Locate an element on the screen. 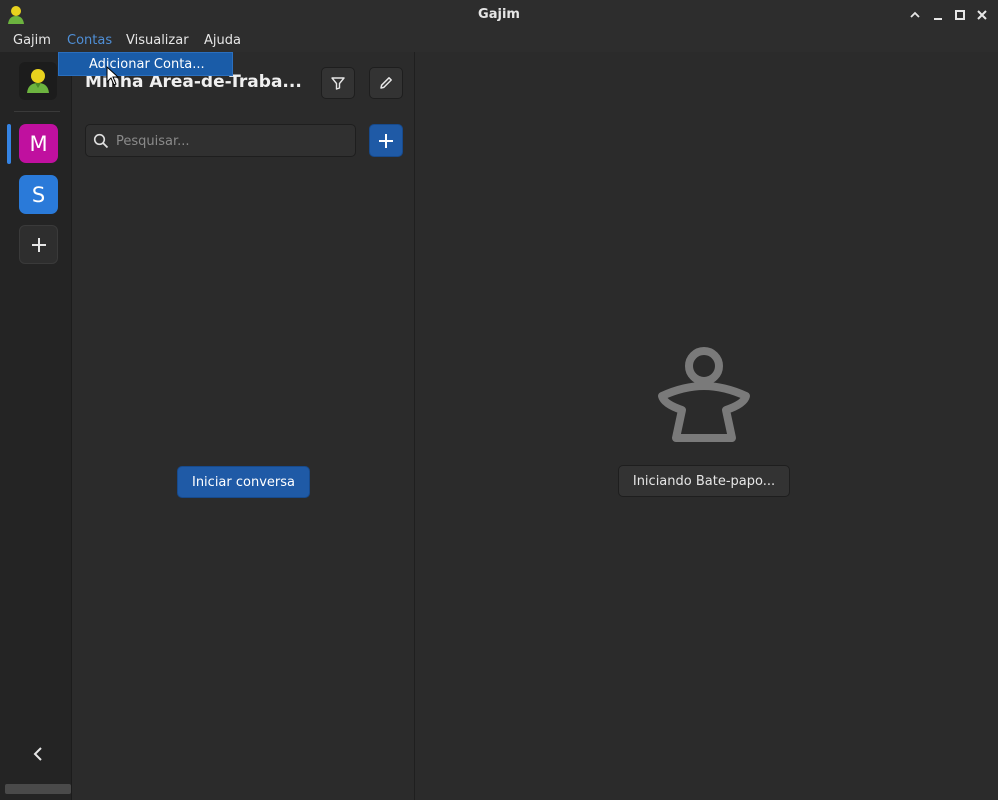 The width and height of the screenshot is (998, 800). menu-ajuda: Ajuda is located at coordinates (222, 40).